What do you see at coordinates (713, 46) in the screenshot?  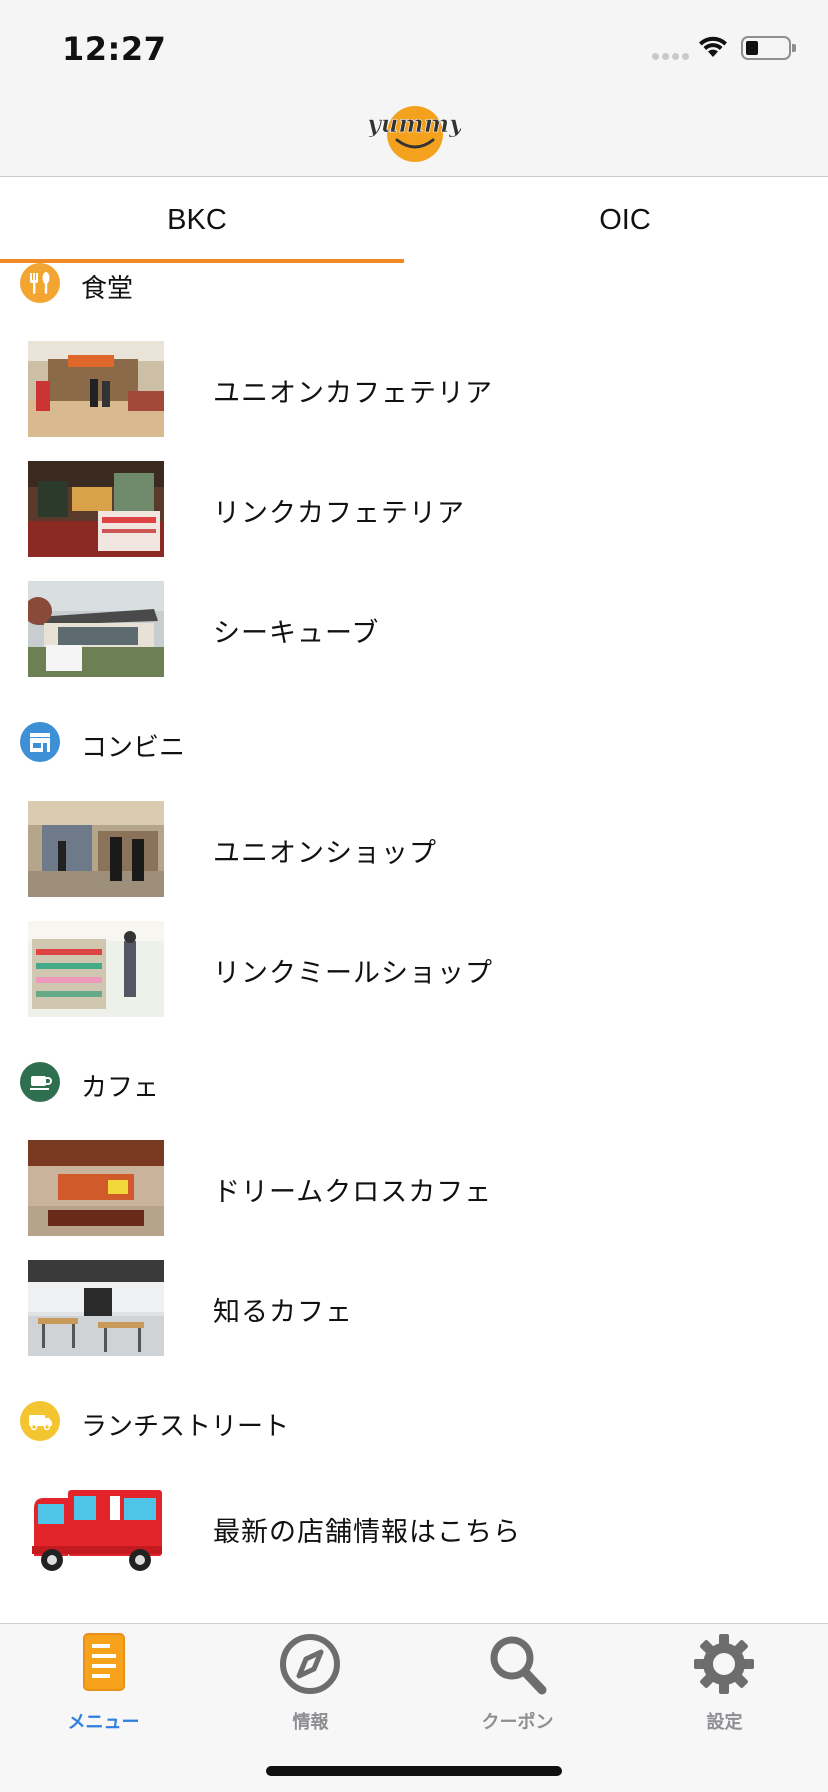 I see `wifi-icon` at bounding box center [713, 46].